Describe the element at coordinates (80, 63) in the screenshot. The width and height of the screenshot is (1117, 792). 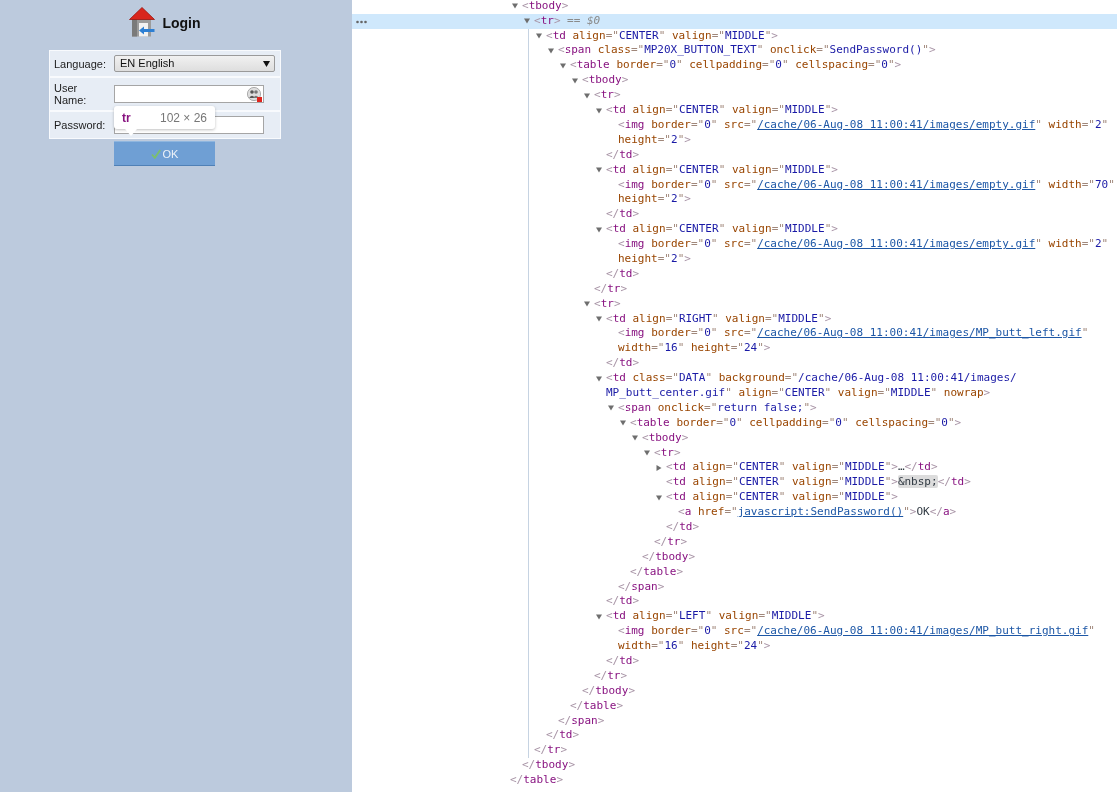
I see `field-label: Language:` at that location.